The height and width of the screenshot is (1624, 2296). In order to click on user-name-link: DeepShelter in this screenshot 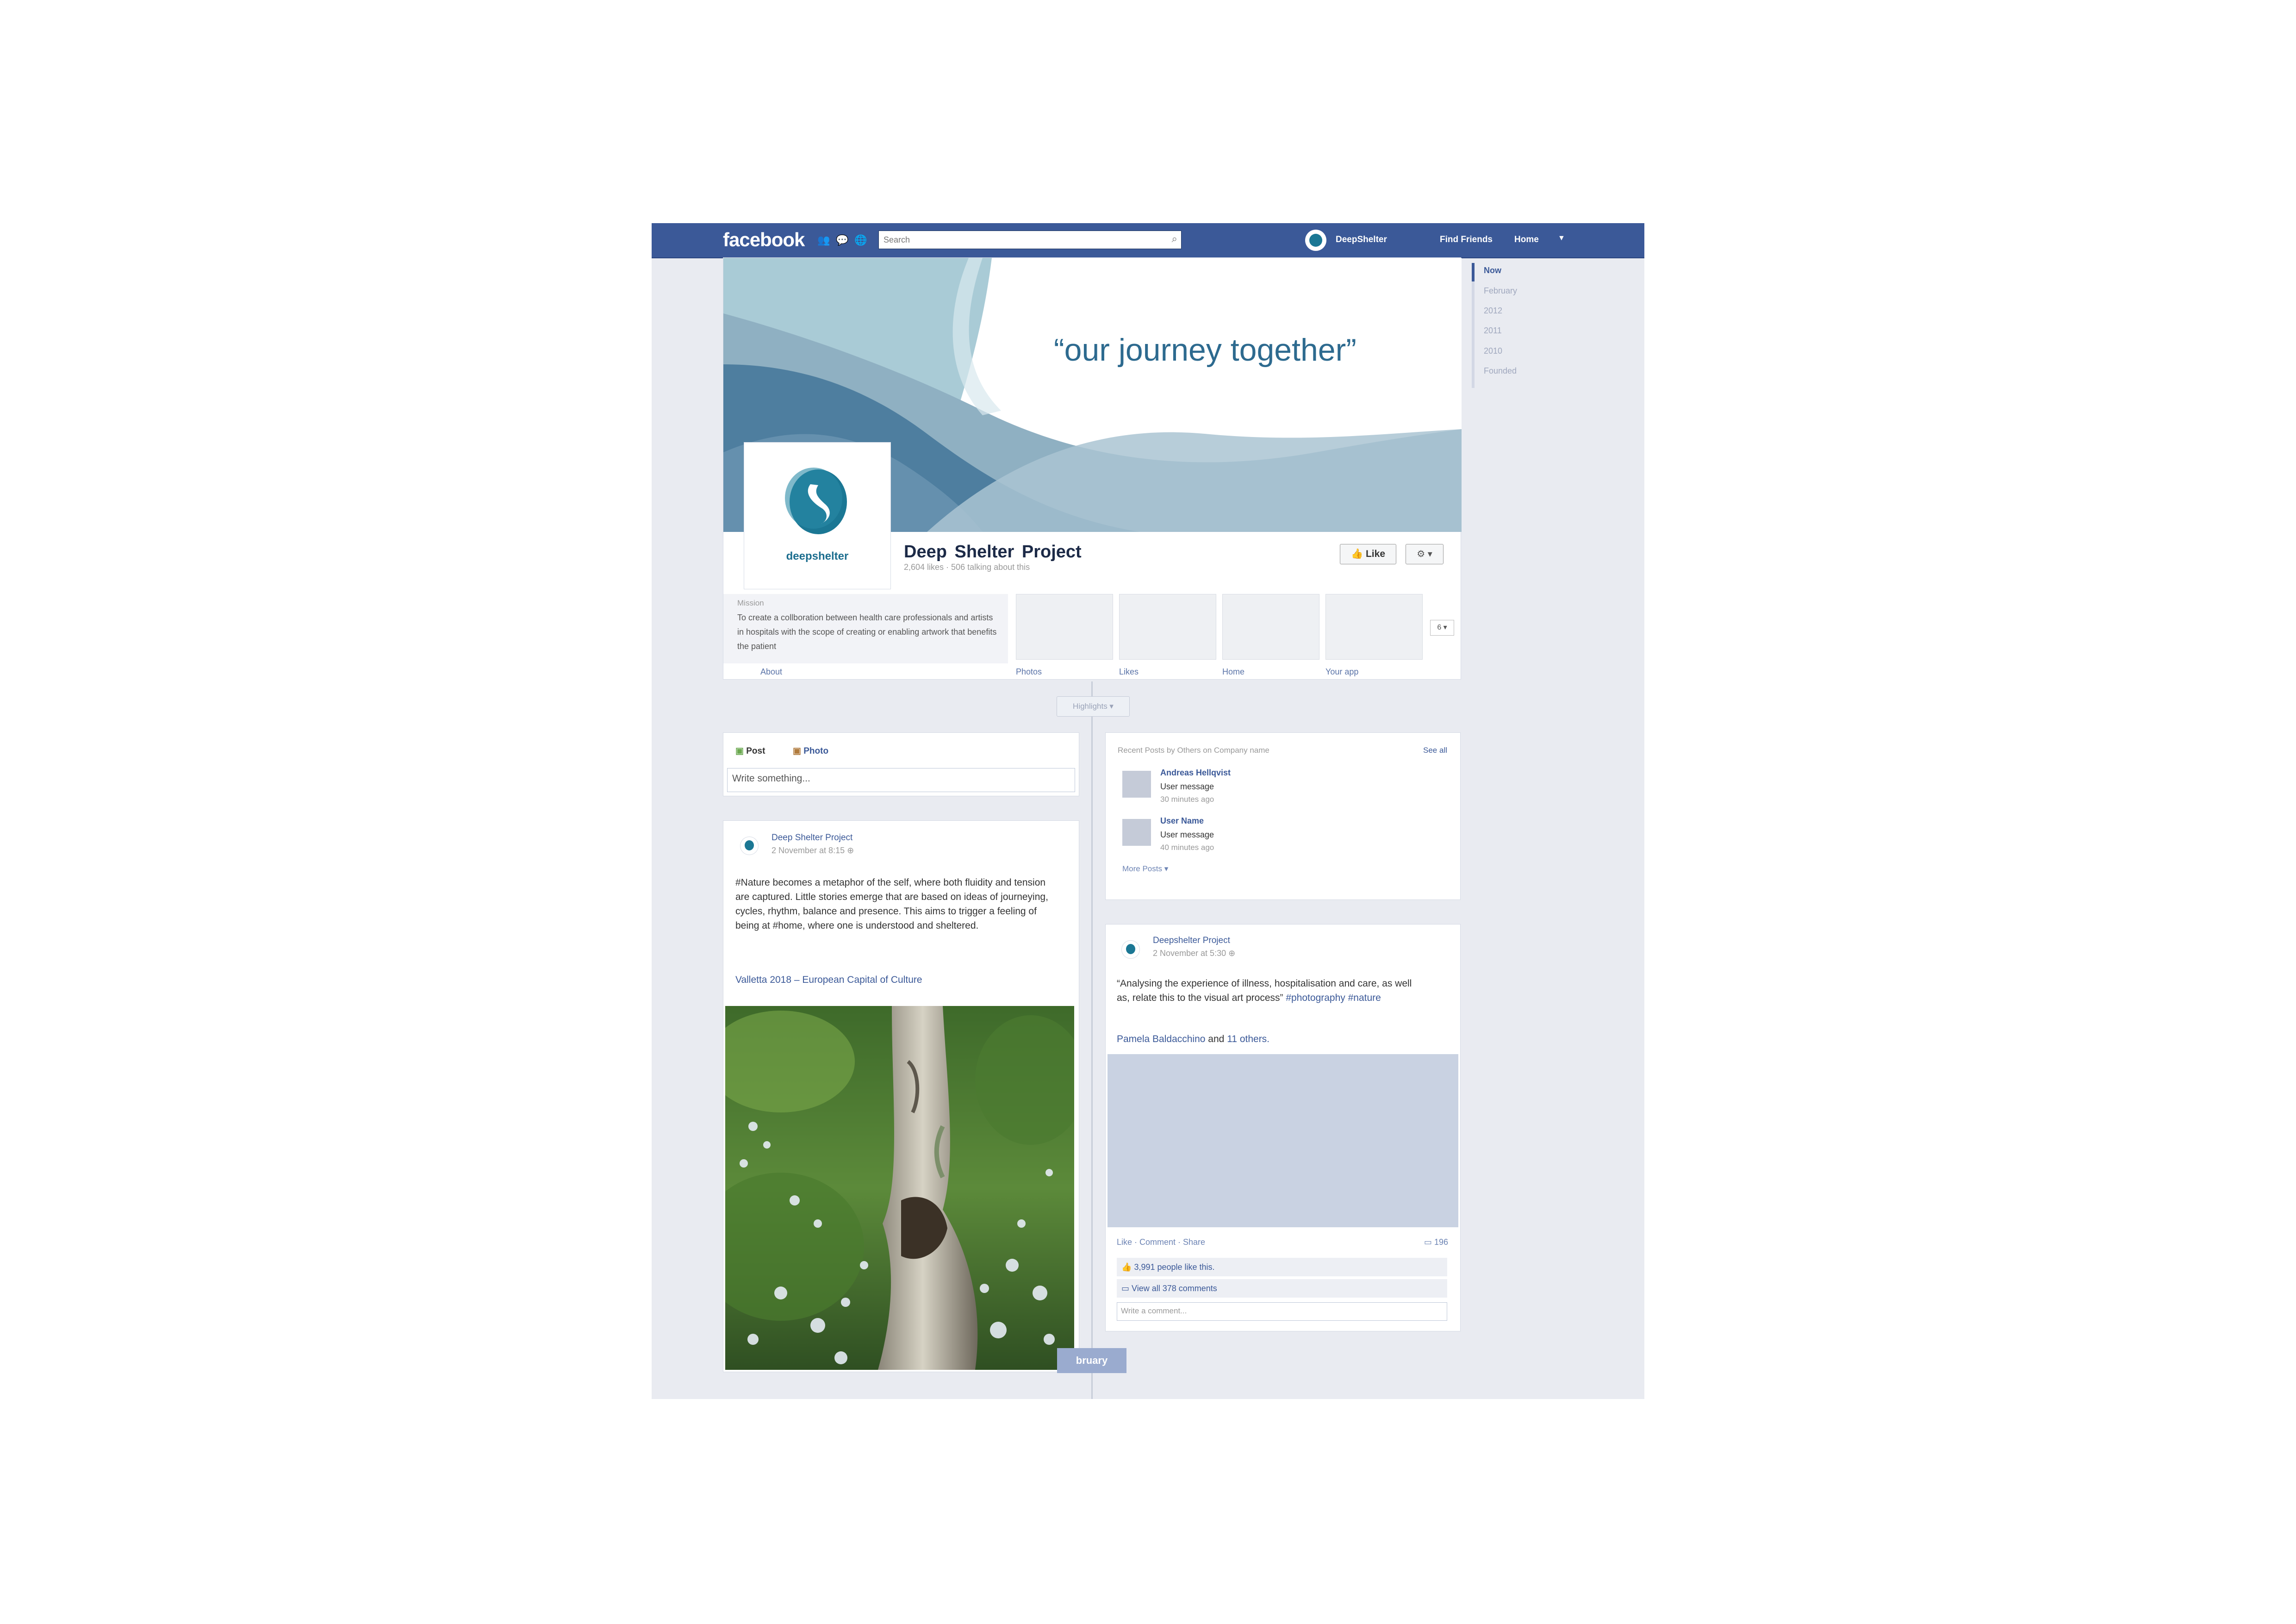, I will do `click(1361, 240)`.